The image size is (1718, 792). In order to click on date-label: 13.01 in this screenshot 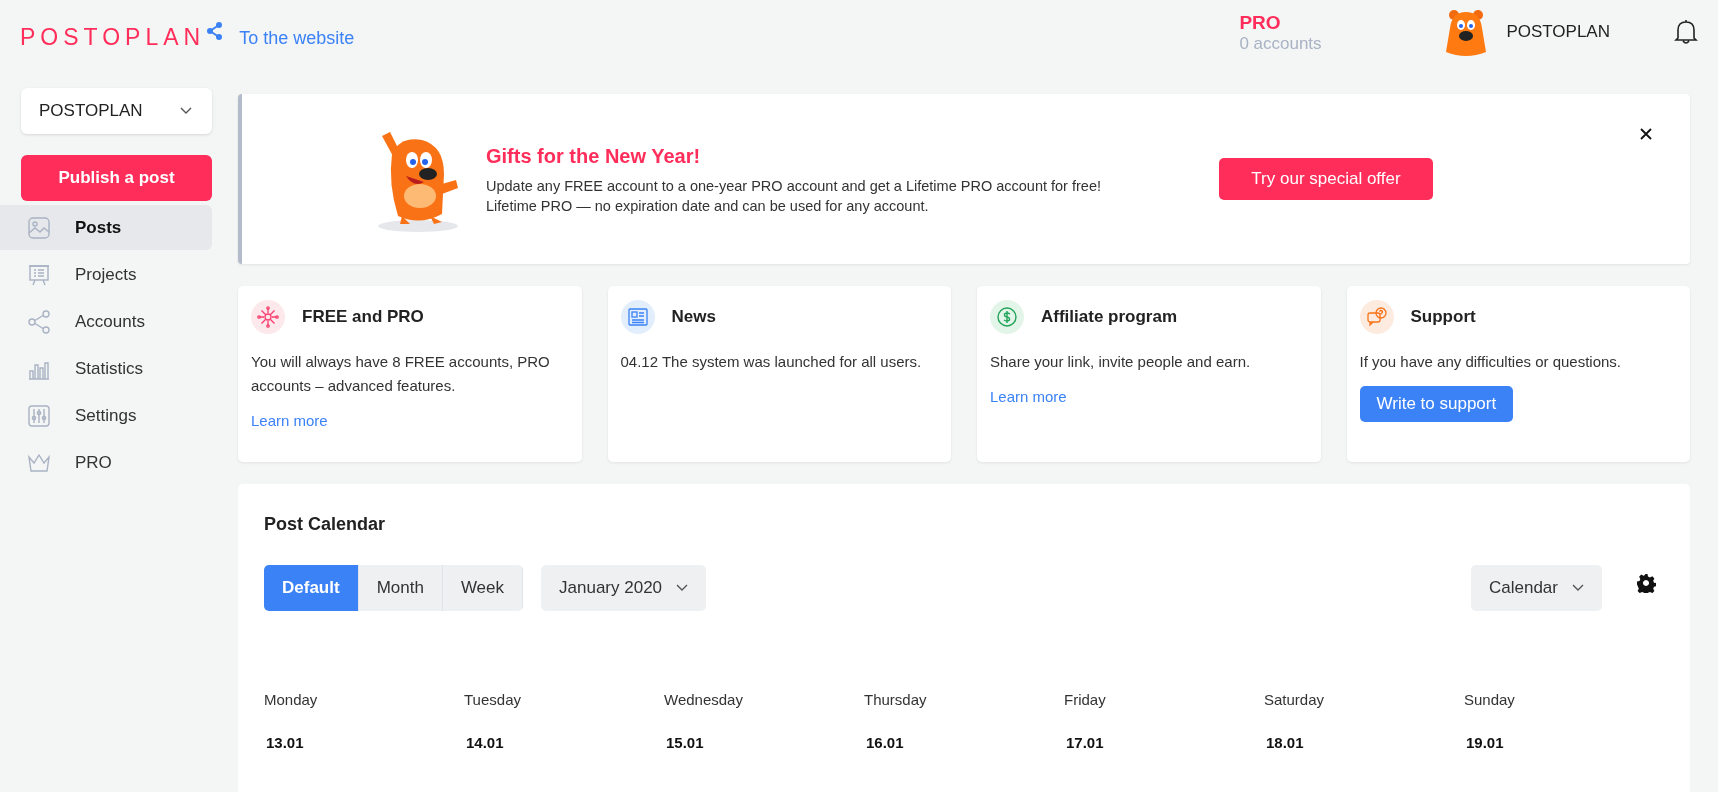, I will do `click(285, 742)`.